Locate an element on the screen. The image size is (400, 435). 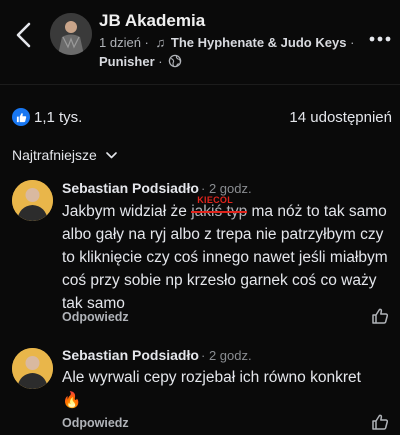
like-icon is located at coordinates (21, 117).